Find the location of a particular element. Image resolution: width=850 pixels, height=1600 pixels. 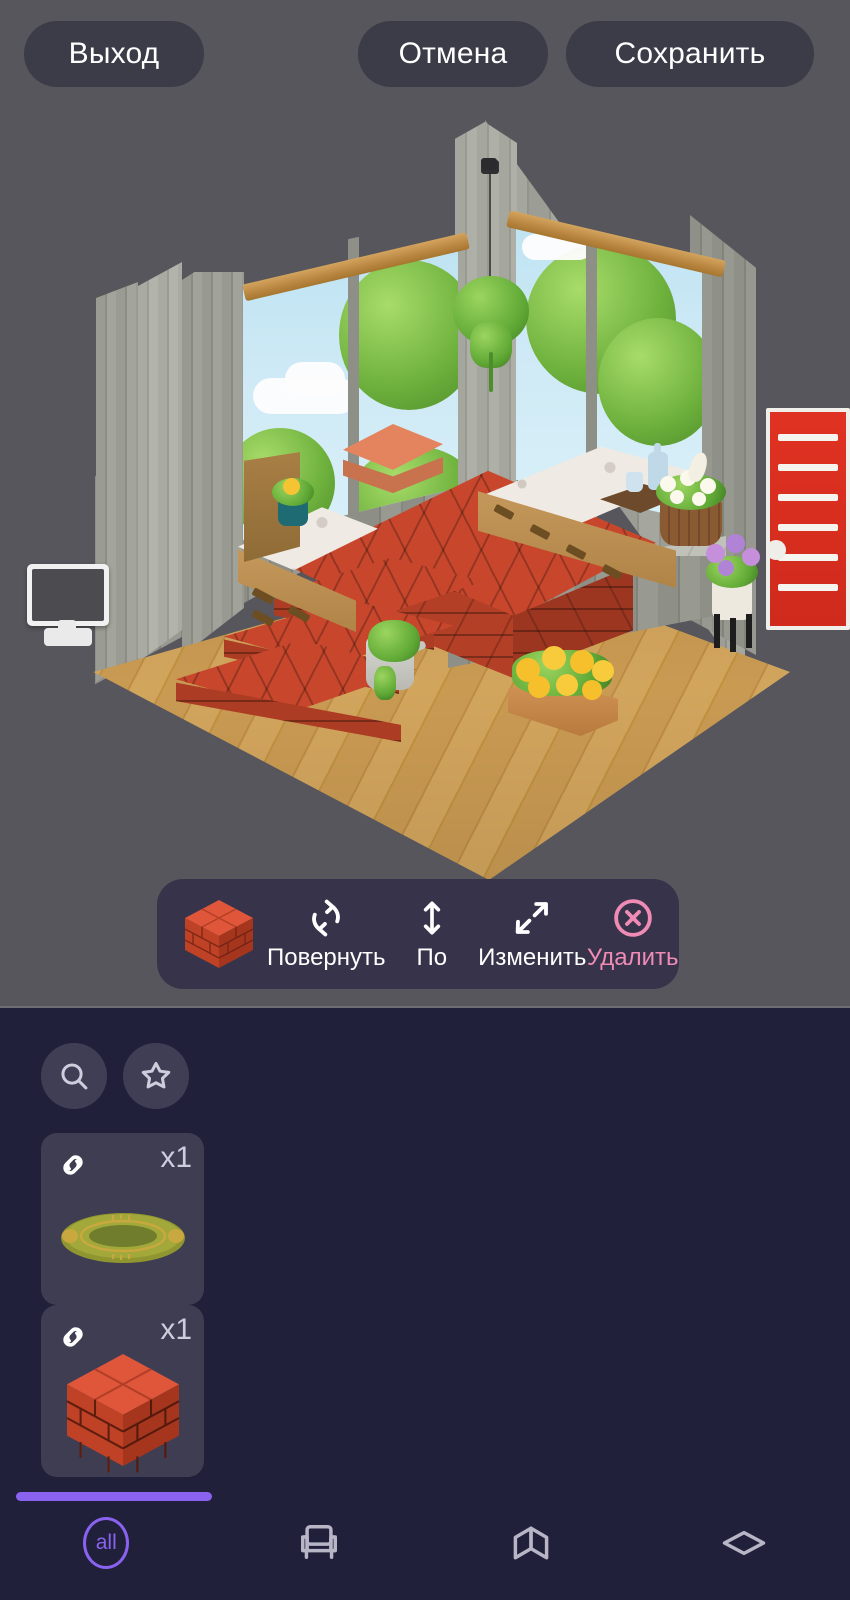

favorites-button is located at coordinates (156, 1076).